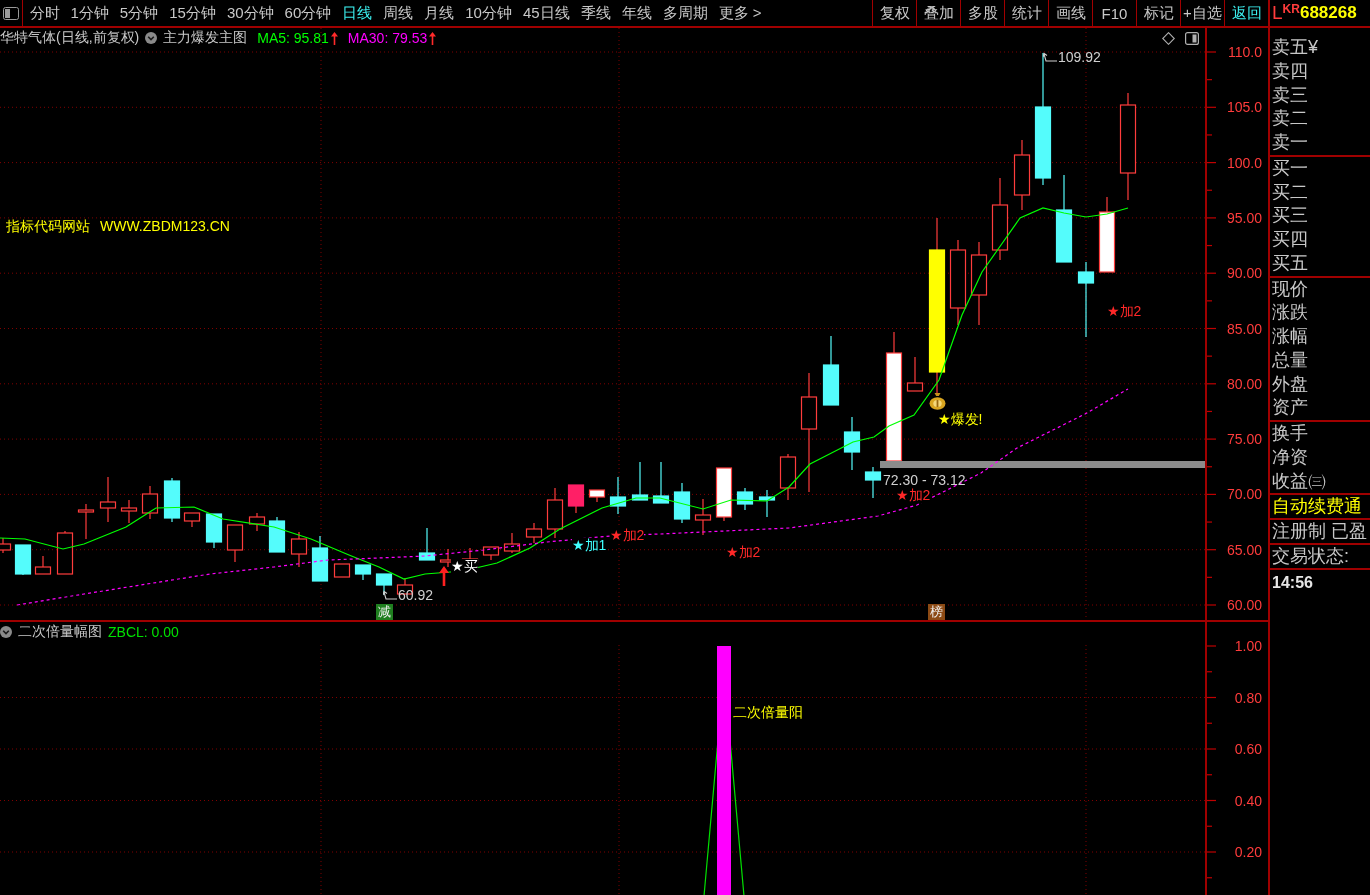  Describe the element at coordinates (6, 632) in the screenshot. I see `chevron-down-icon` at that location.